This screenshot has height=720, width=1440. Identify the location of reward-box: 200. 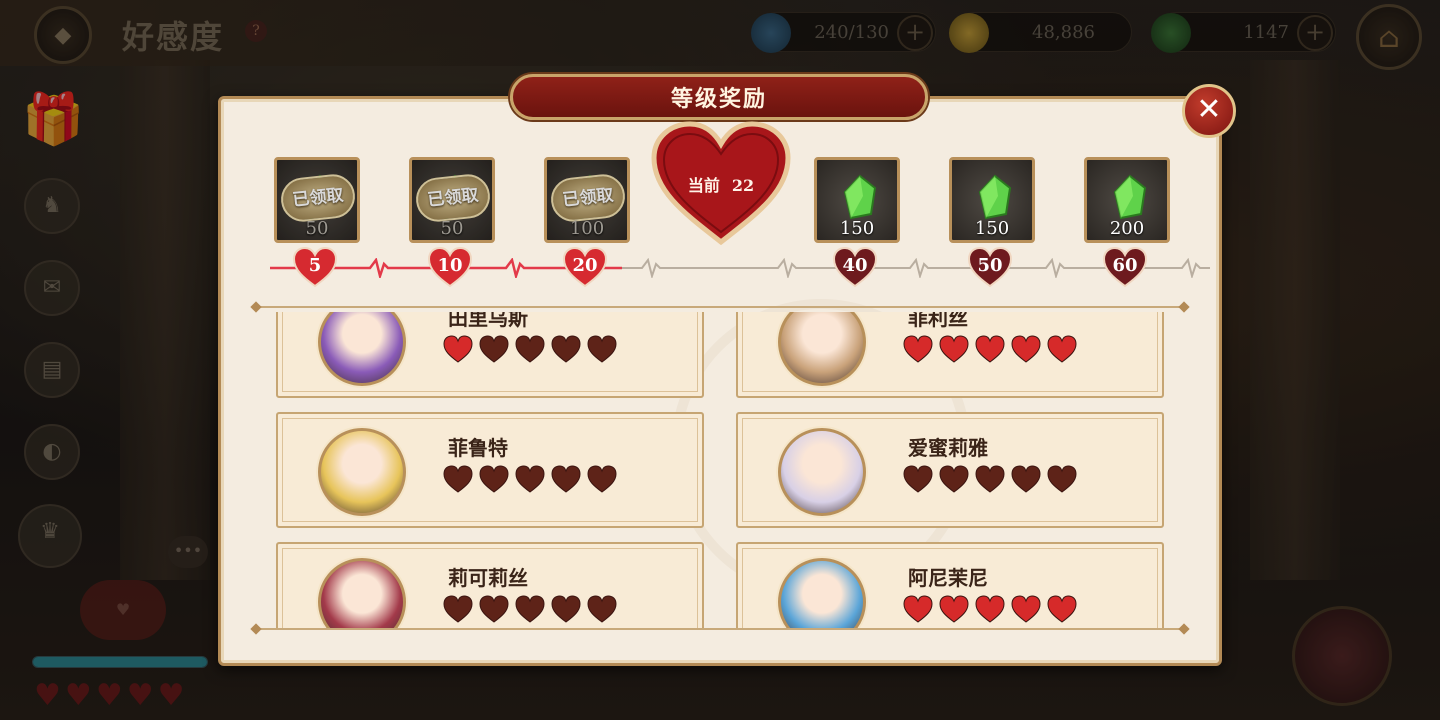
(1127, 200).